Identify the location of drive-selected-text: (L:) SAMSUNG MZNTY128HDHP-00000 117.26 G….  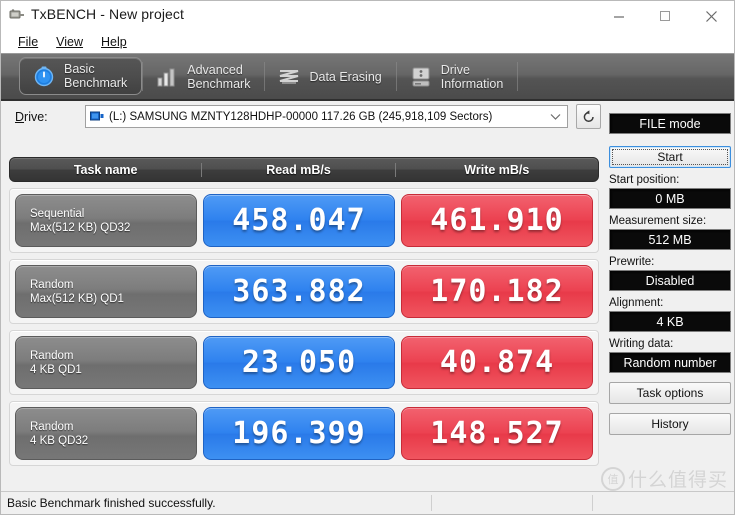
(301, 116).